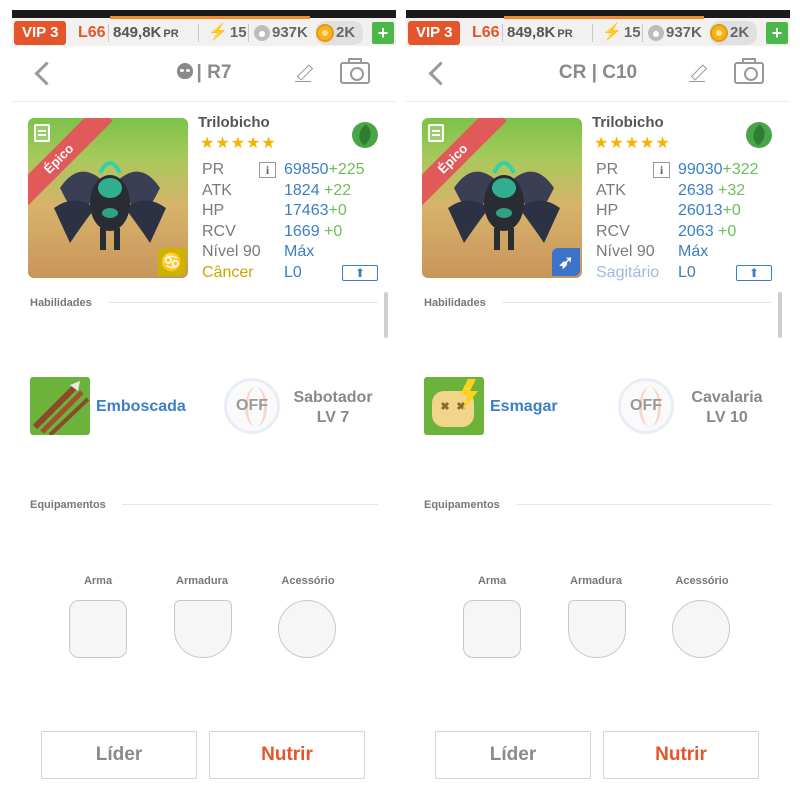 Image resolution: width=800 pixels, height=800 pixels. I want to click on equipment-section-title: Equipamentos, so click(68, 505).